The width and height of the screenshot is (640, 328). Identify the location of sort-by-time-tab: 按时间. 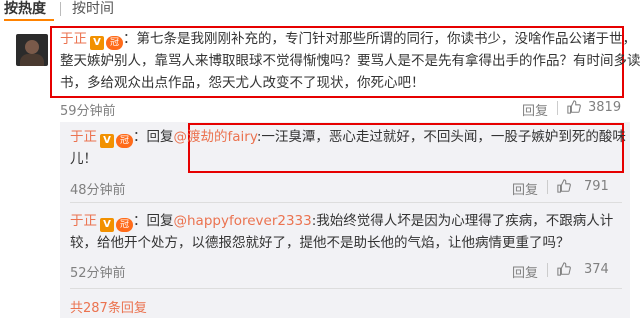
(93, 9).